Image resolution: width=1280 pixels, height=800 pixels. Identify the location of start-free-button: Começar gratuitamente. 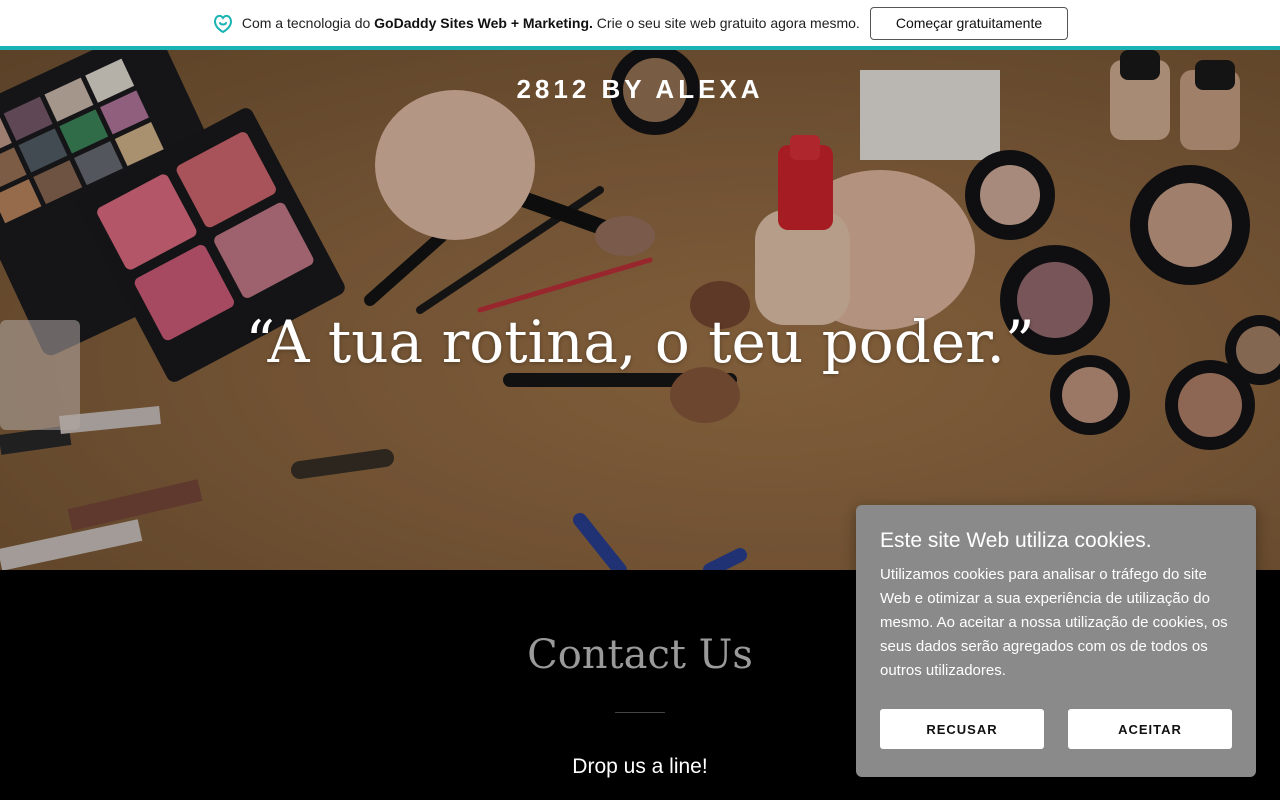
(969, 23).